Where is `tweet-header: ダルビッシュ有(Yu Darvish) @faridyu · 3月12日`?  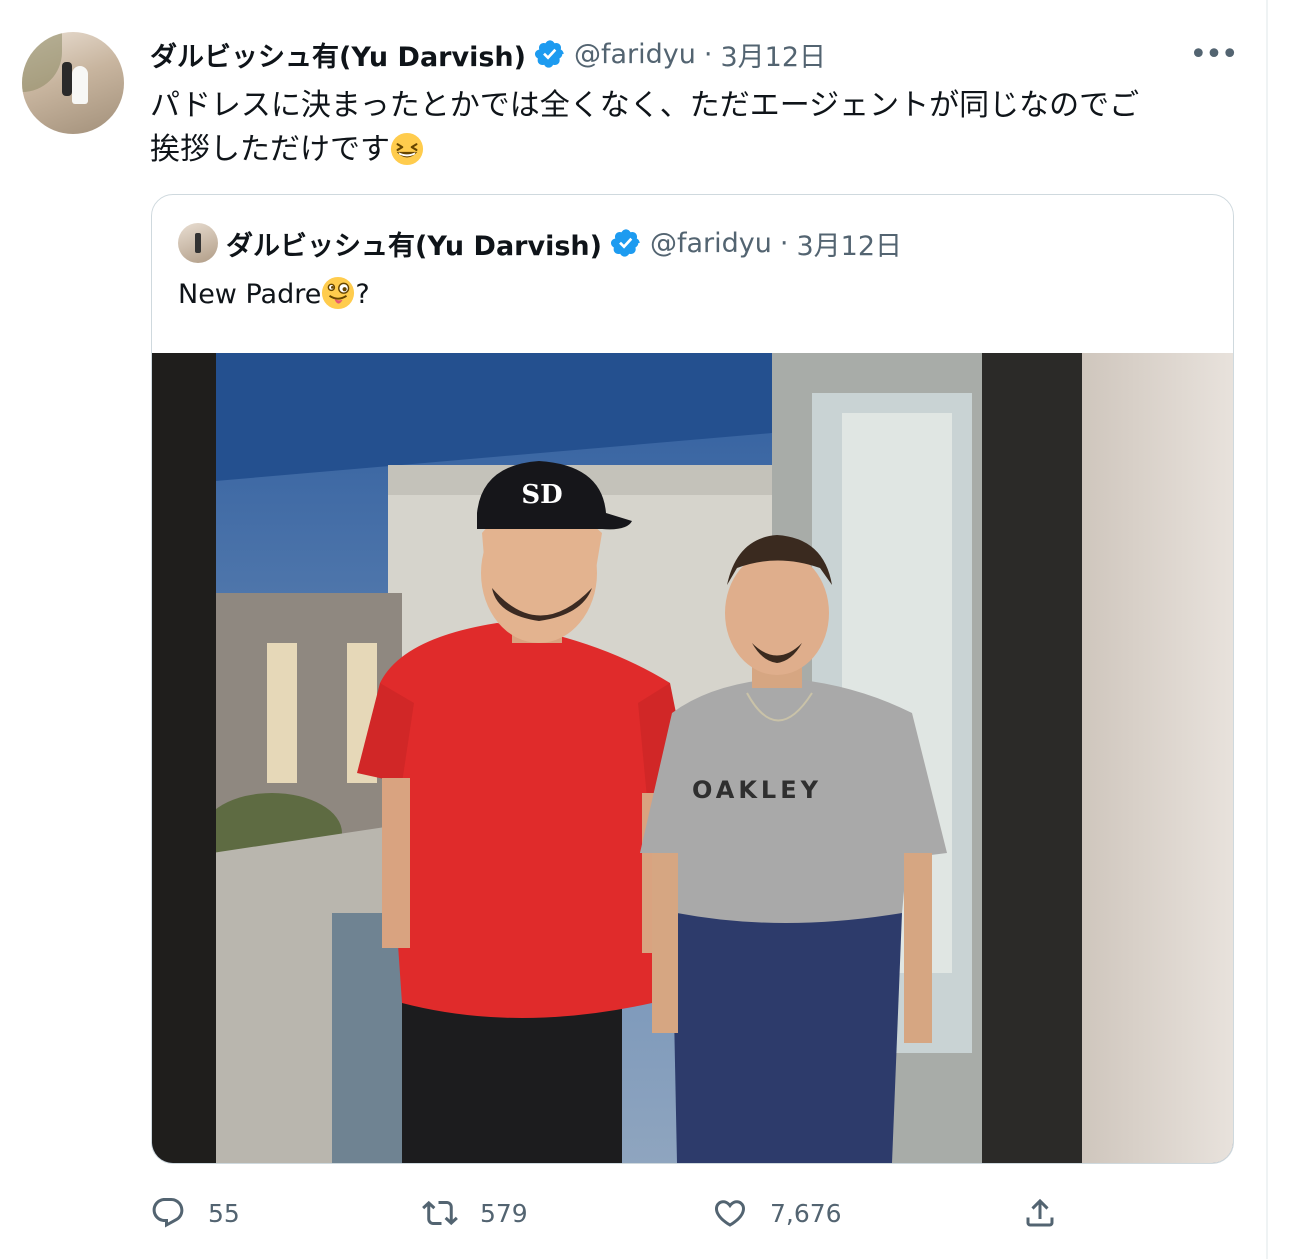
tweet-header: ダルビッシュ有(Yu Darvish) @faridyu · 3月12日 is located at coordinates (488, 54).